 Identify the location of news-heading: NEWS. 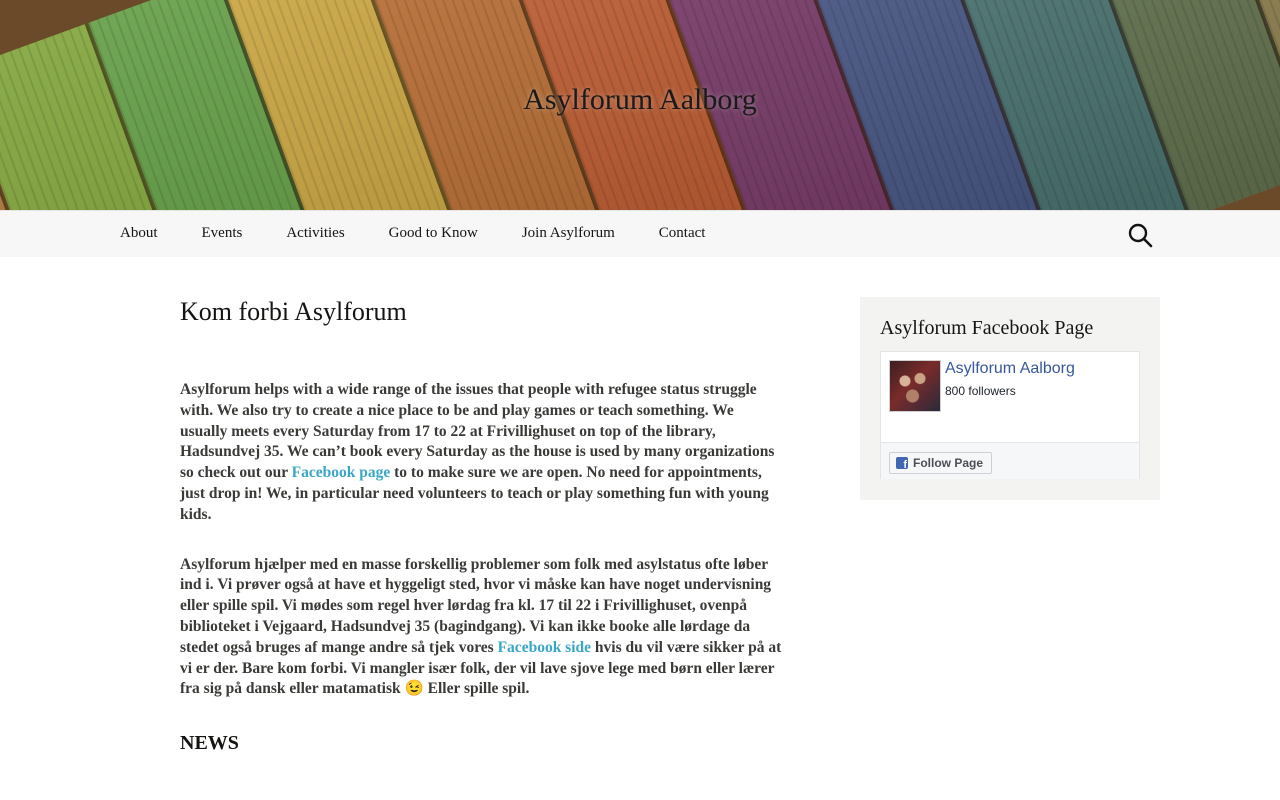
(209, 743).